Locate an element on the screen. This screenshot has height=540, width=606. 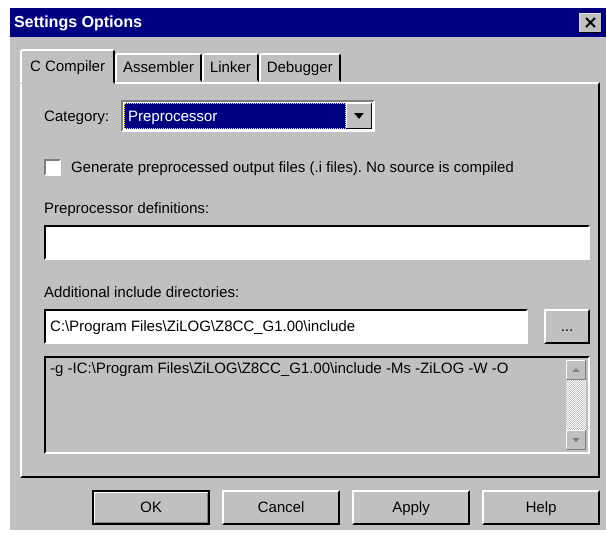
close-icon is located at coordinates (590, 22).